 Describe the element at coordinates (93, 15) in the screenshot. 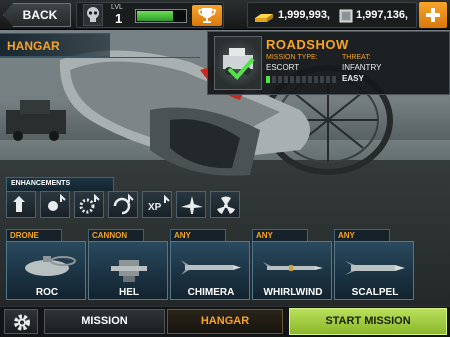

I see `skull-avatar-icon` at that location.